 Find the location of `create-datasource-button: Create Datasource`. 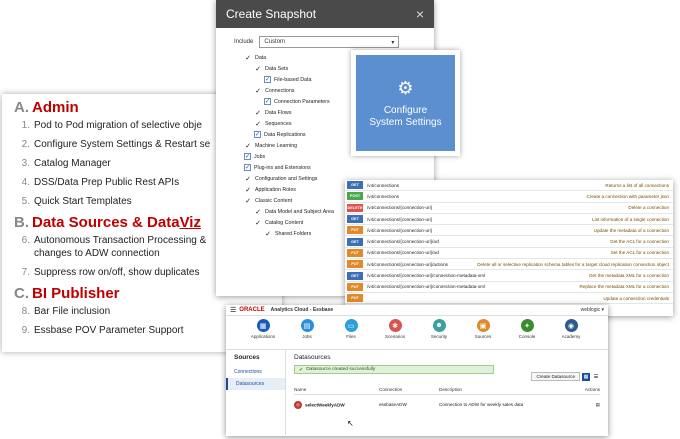

create-datasource-button: Create Datasource is located at coordinates (555, 376).